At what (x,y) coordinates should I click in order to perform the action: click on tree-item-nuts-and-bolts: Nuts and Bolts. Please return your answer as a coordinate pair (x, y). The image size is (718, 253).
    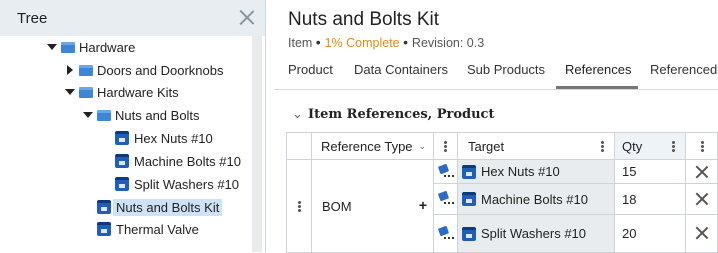
    Looking at the image, I should click on (141, 115).